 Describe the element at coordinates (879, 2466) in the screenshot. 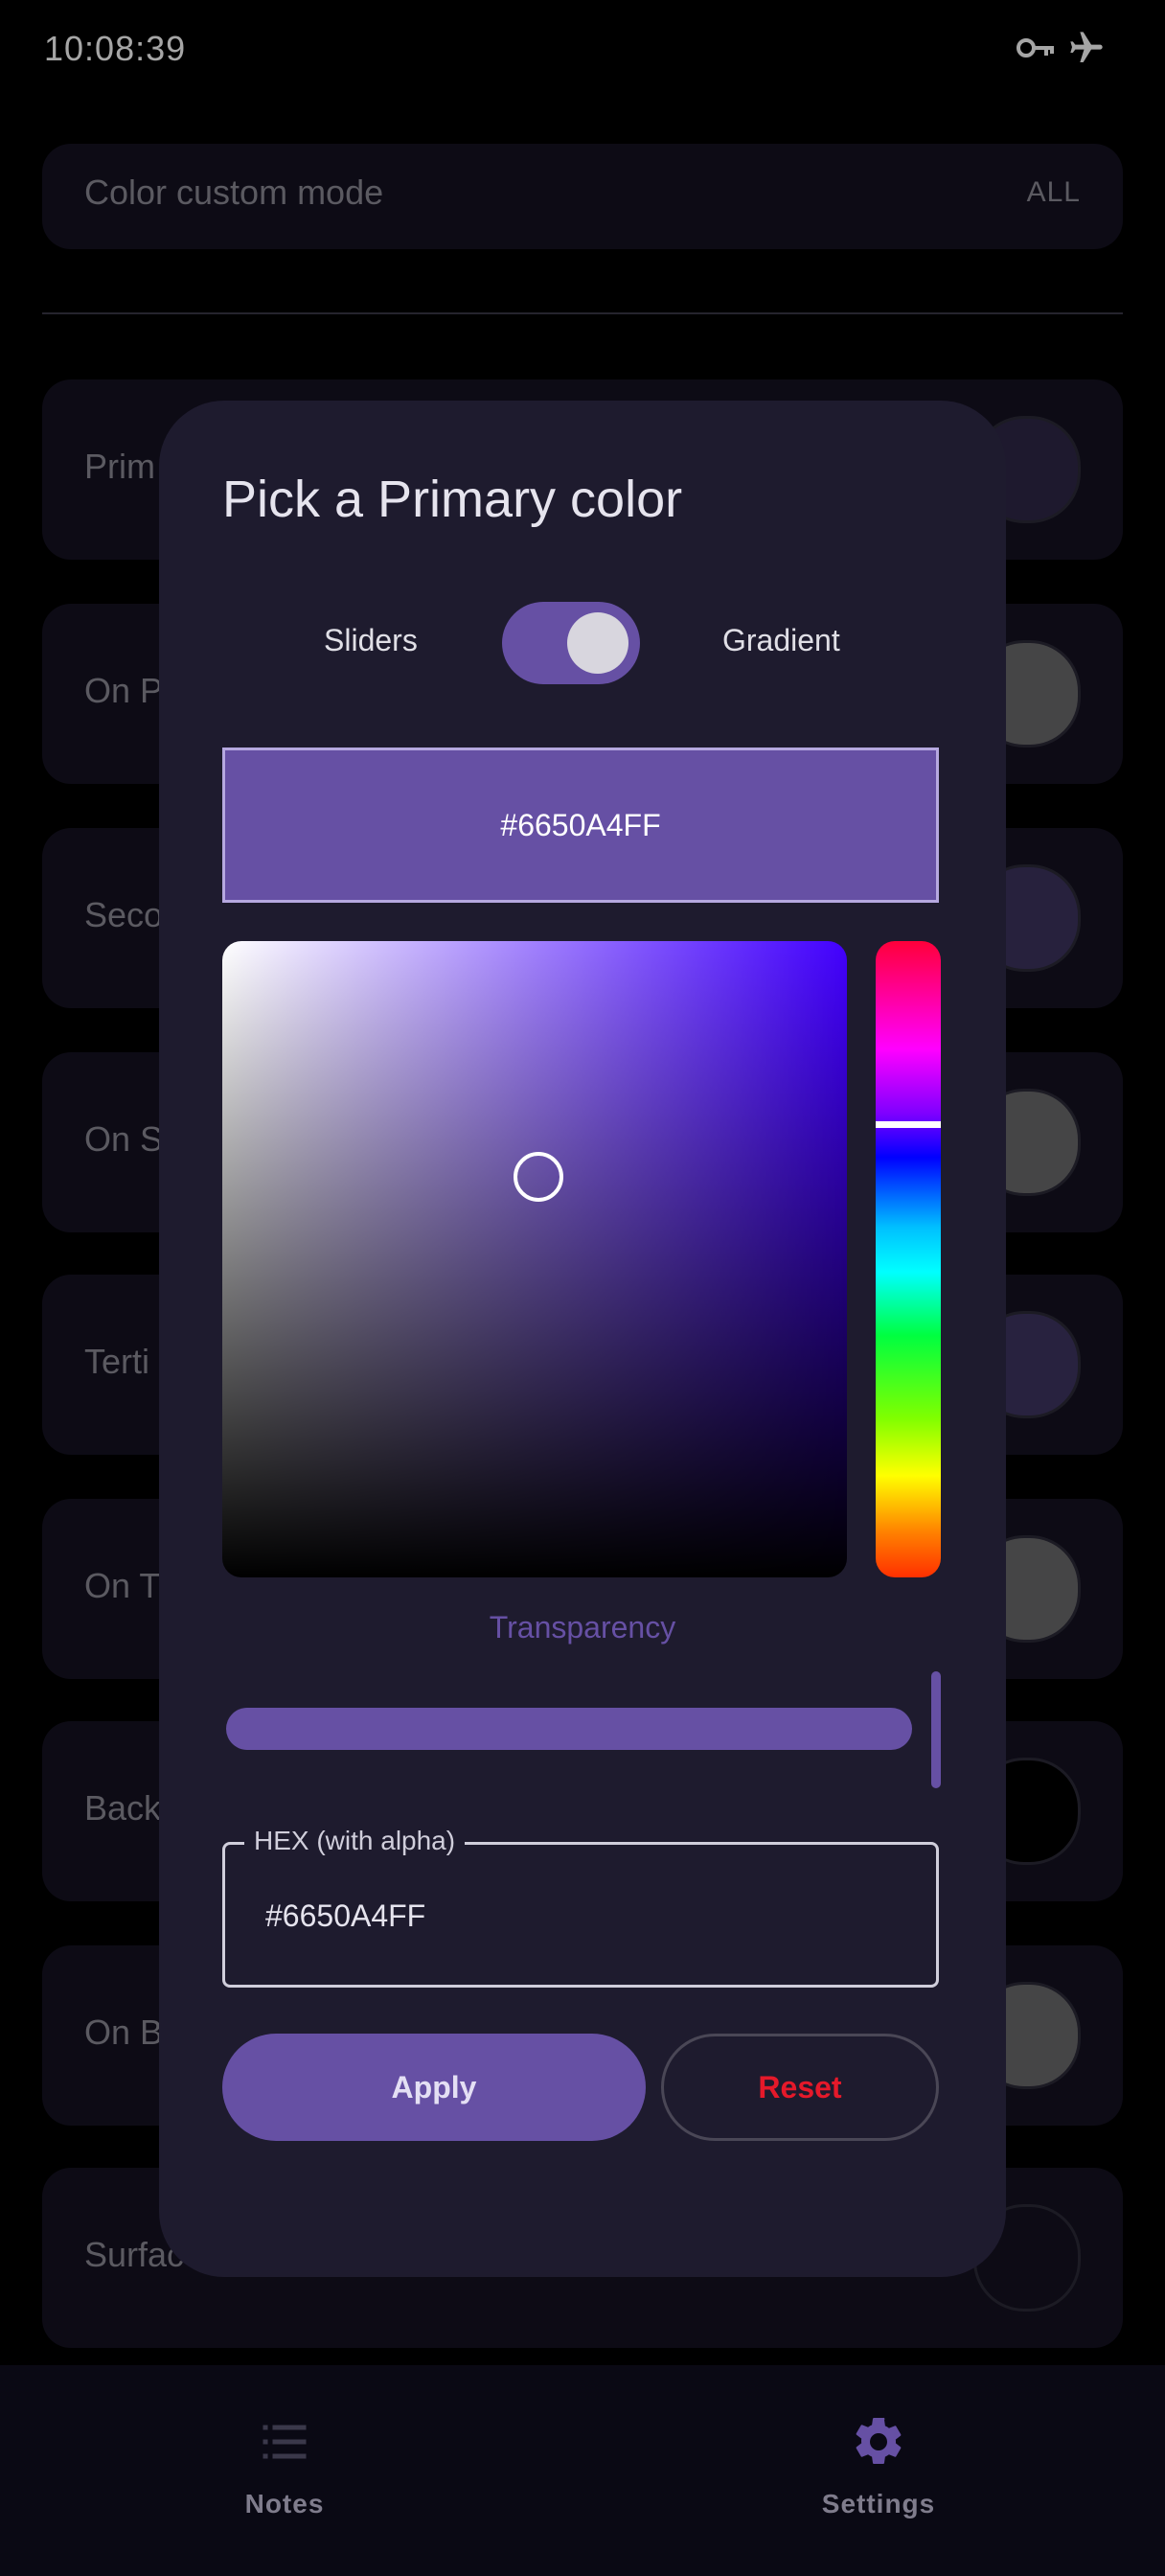

I see `nav-item-settings: Settings` at that location.